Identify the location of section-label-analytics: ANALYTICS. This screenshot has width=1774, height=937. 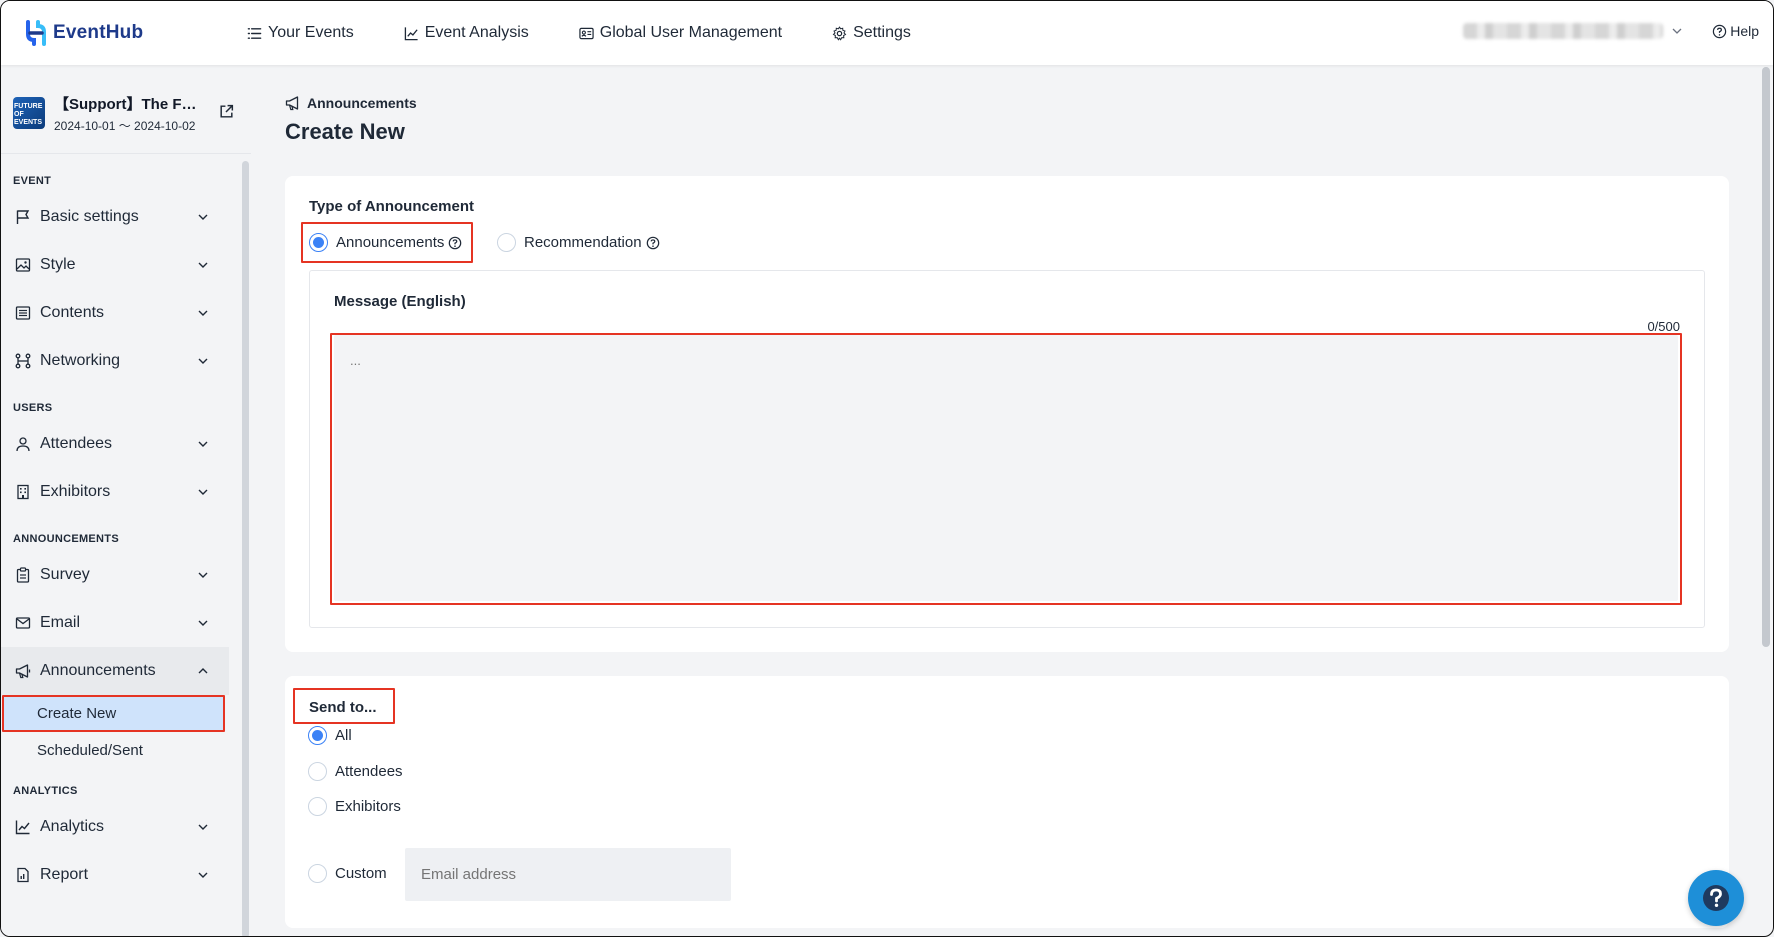
(45, 791).